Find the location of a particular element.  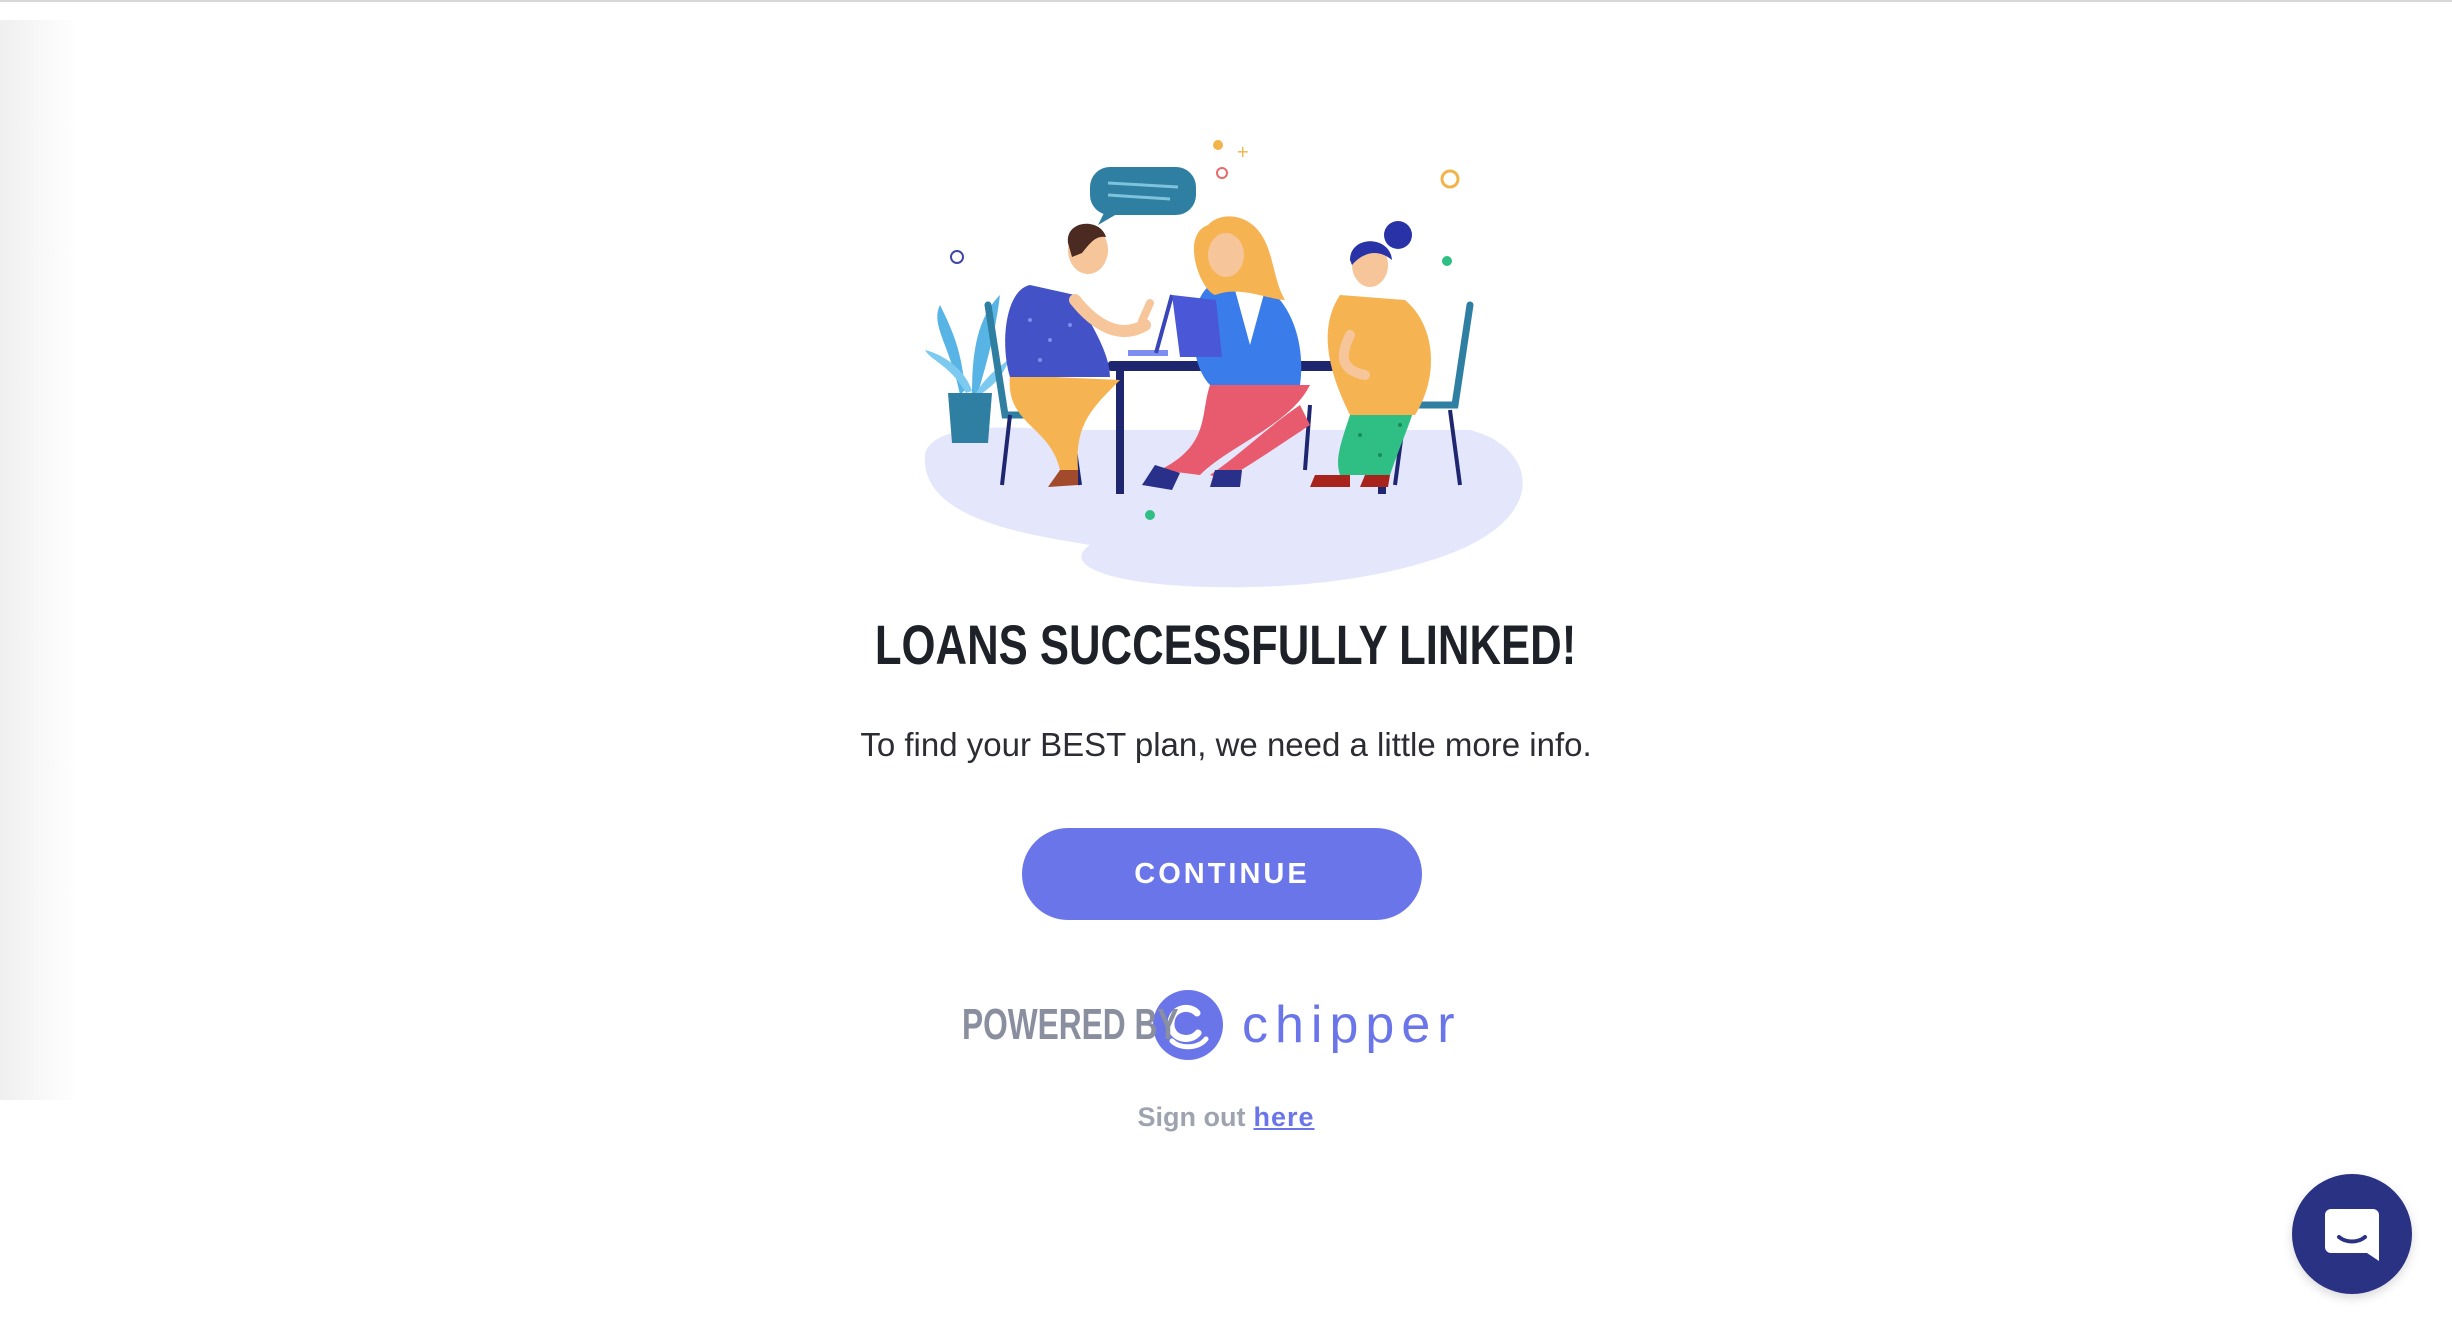

team-meeting-illustration: + is located at coordinates (1223, 364).